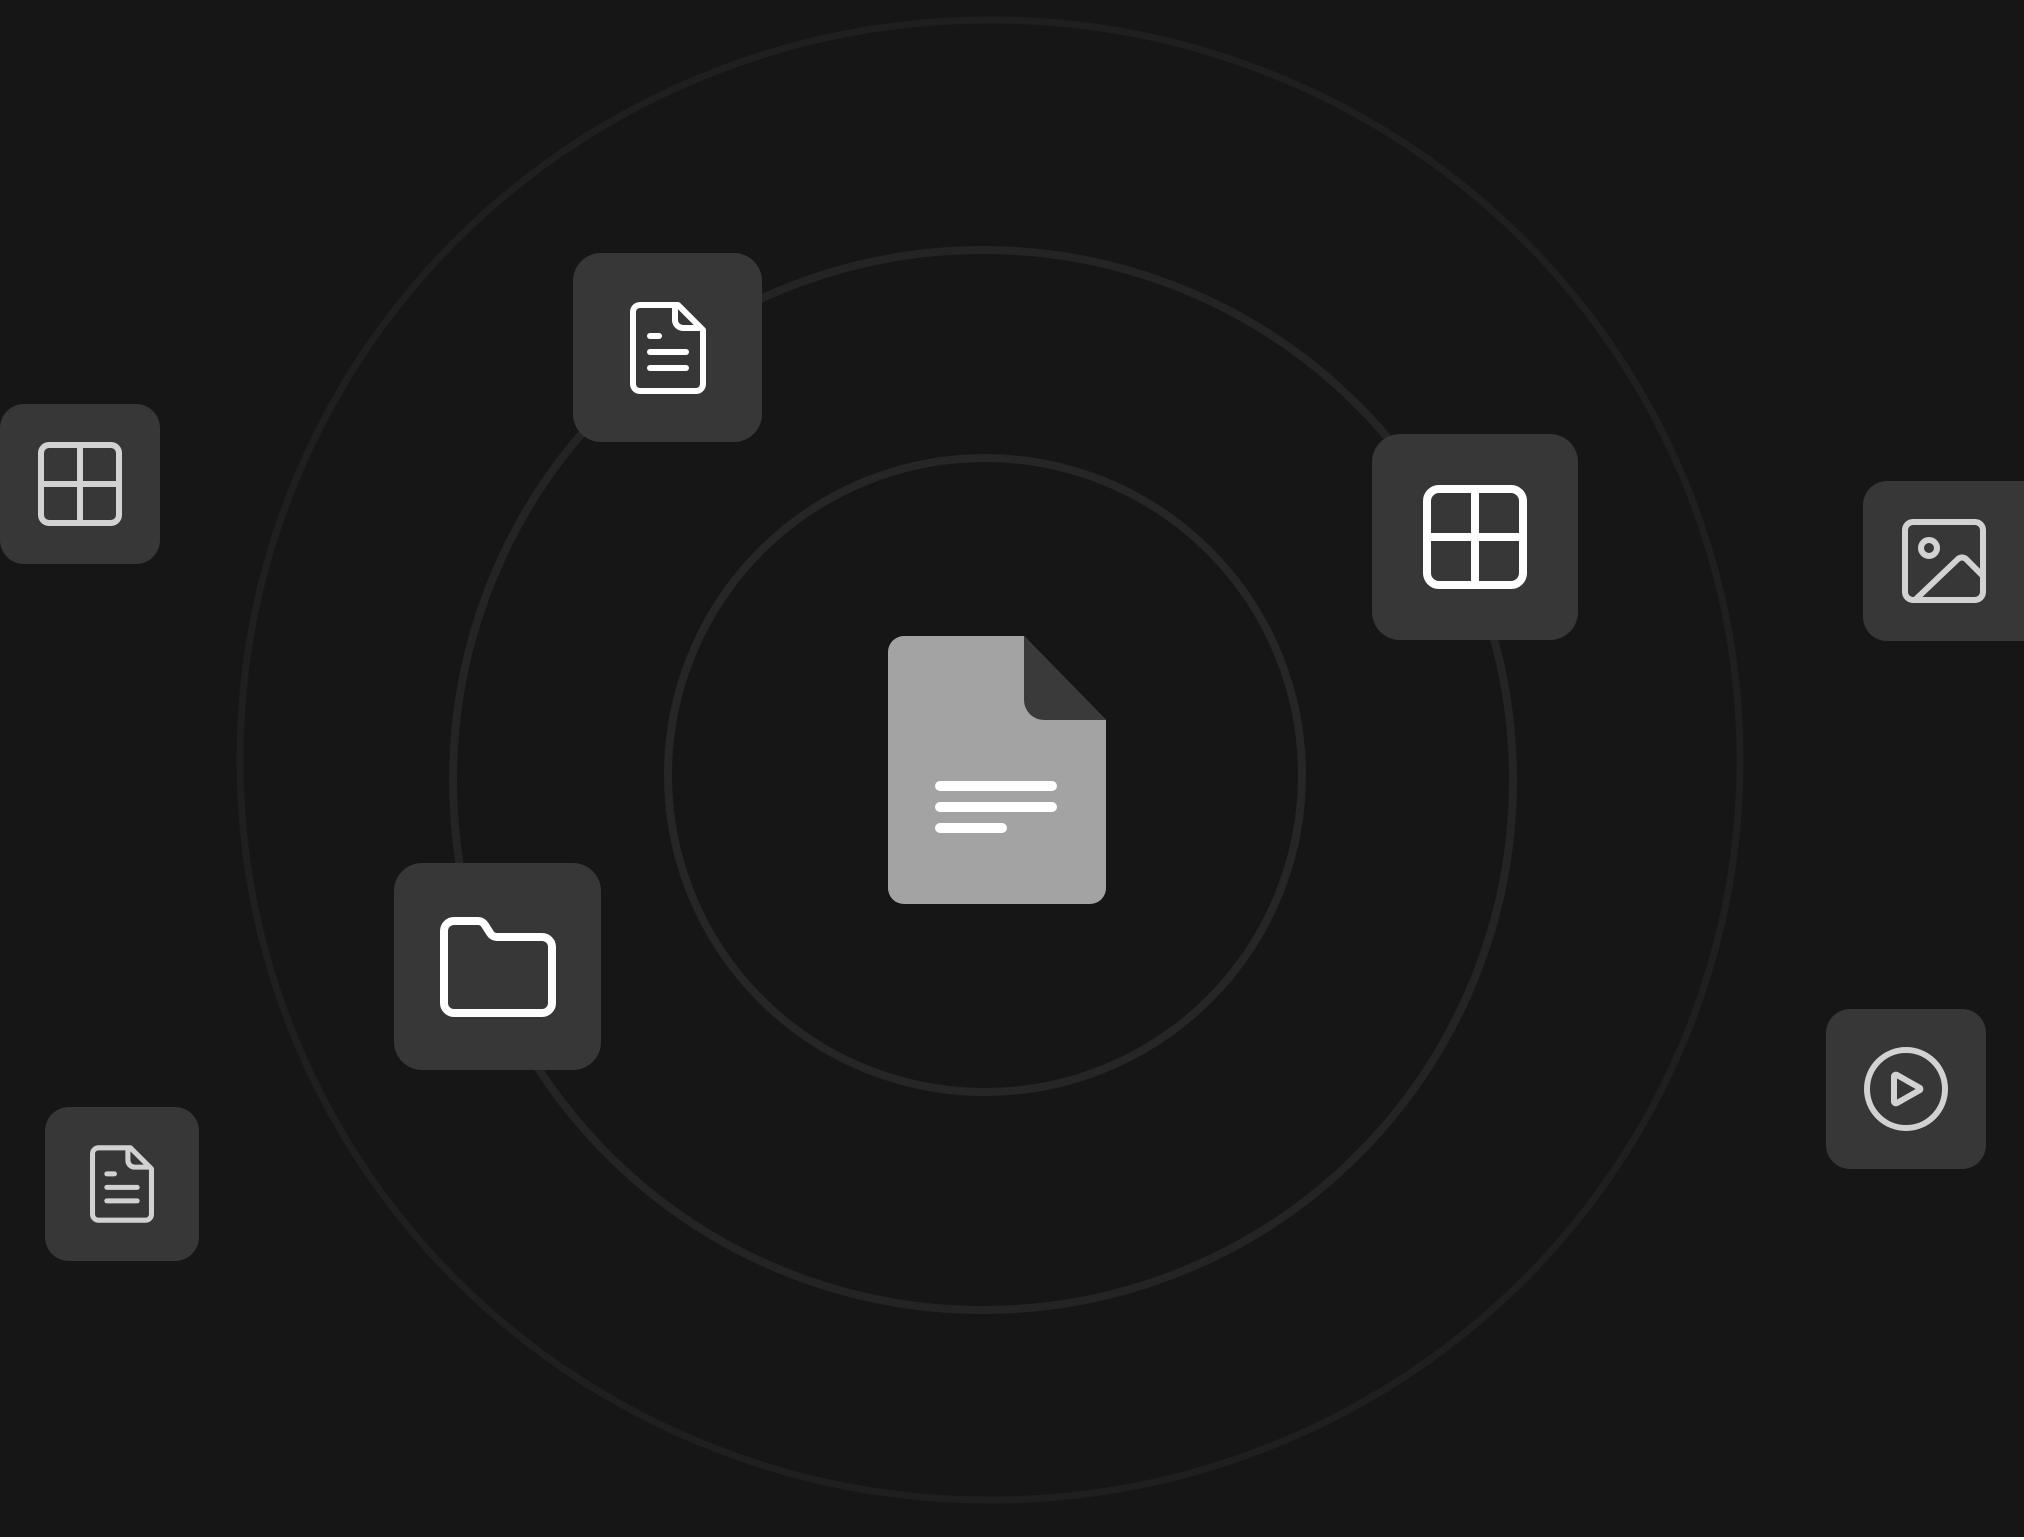 The image size is (2024, 1540). I want to click on folder-tile, so click(497, 966).